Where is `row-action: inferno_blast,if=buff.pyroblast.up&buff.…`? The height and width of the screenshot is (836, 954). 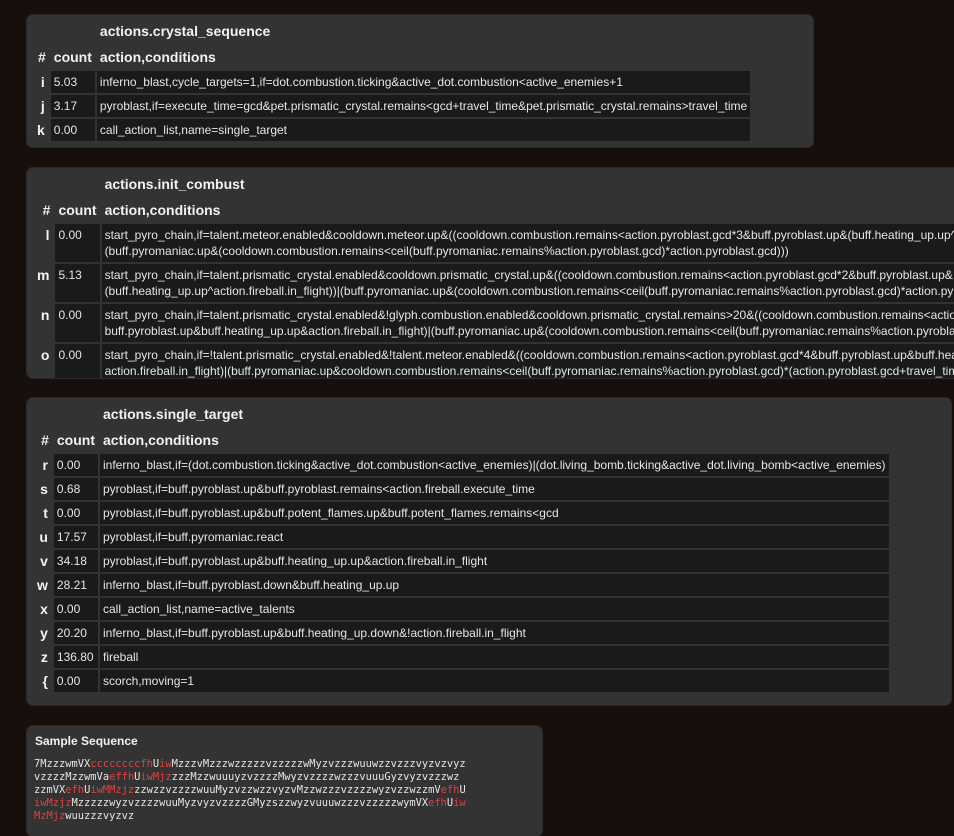
row-action: inferno_blast,if=buff.pyroblast.up&buff.… is located at coordinates (494, 633).